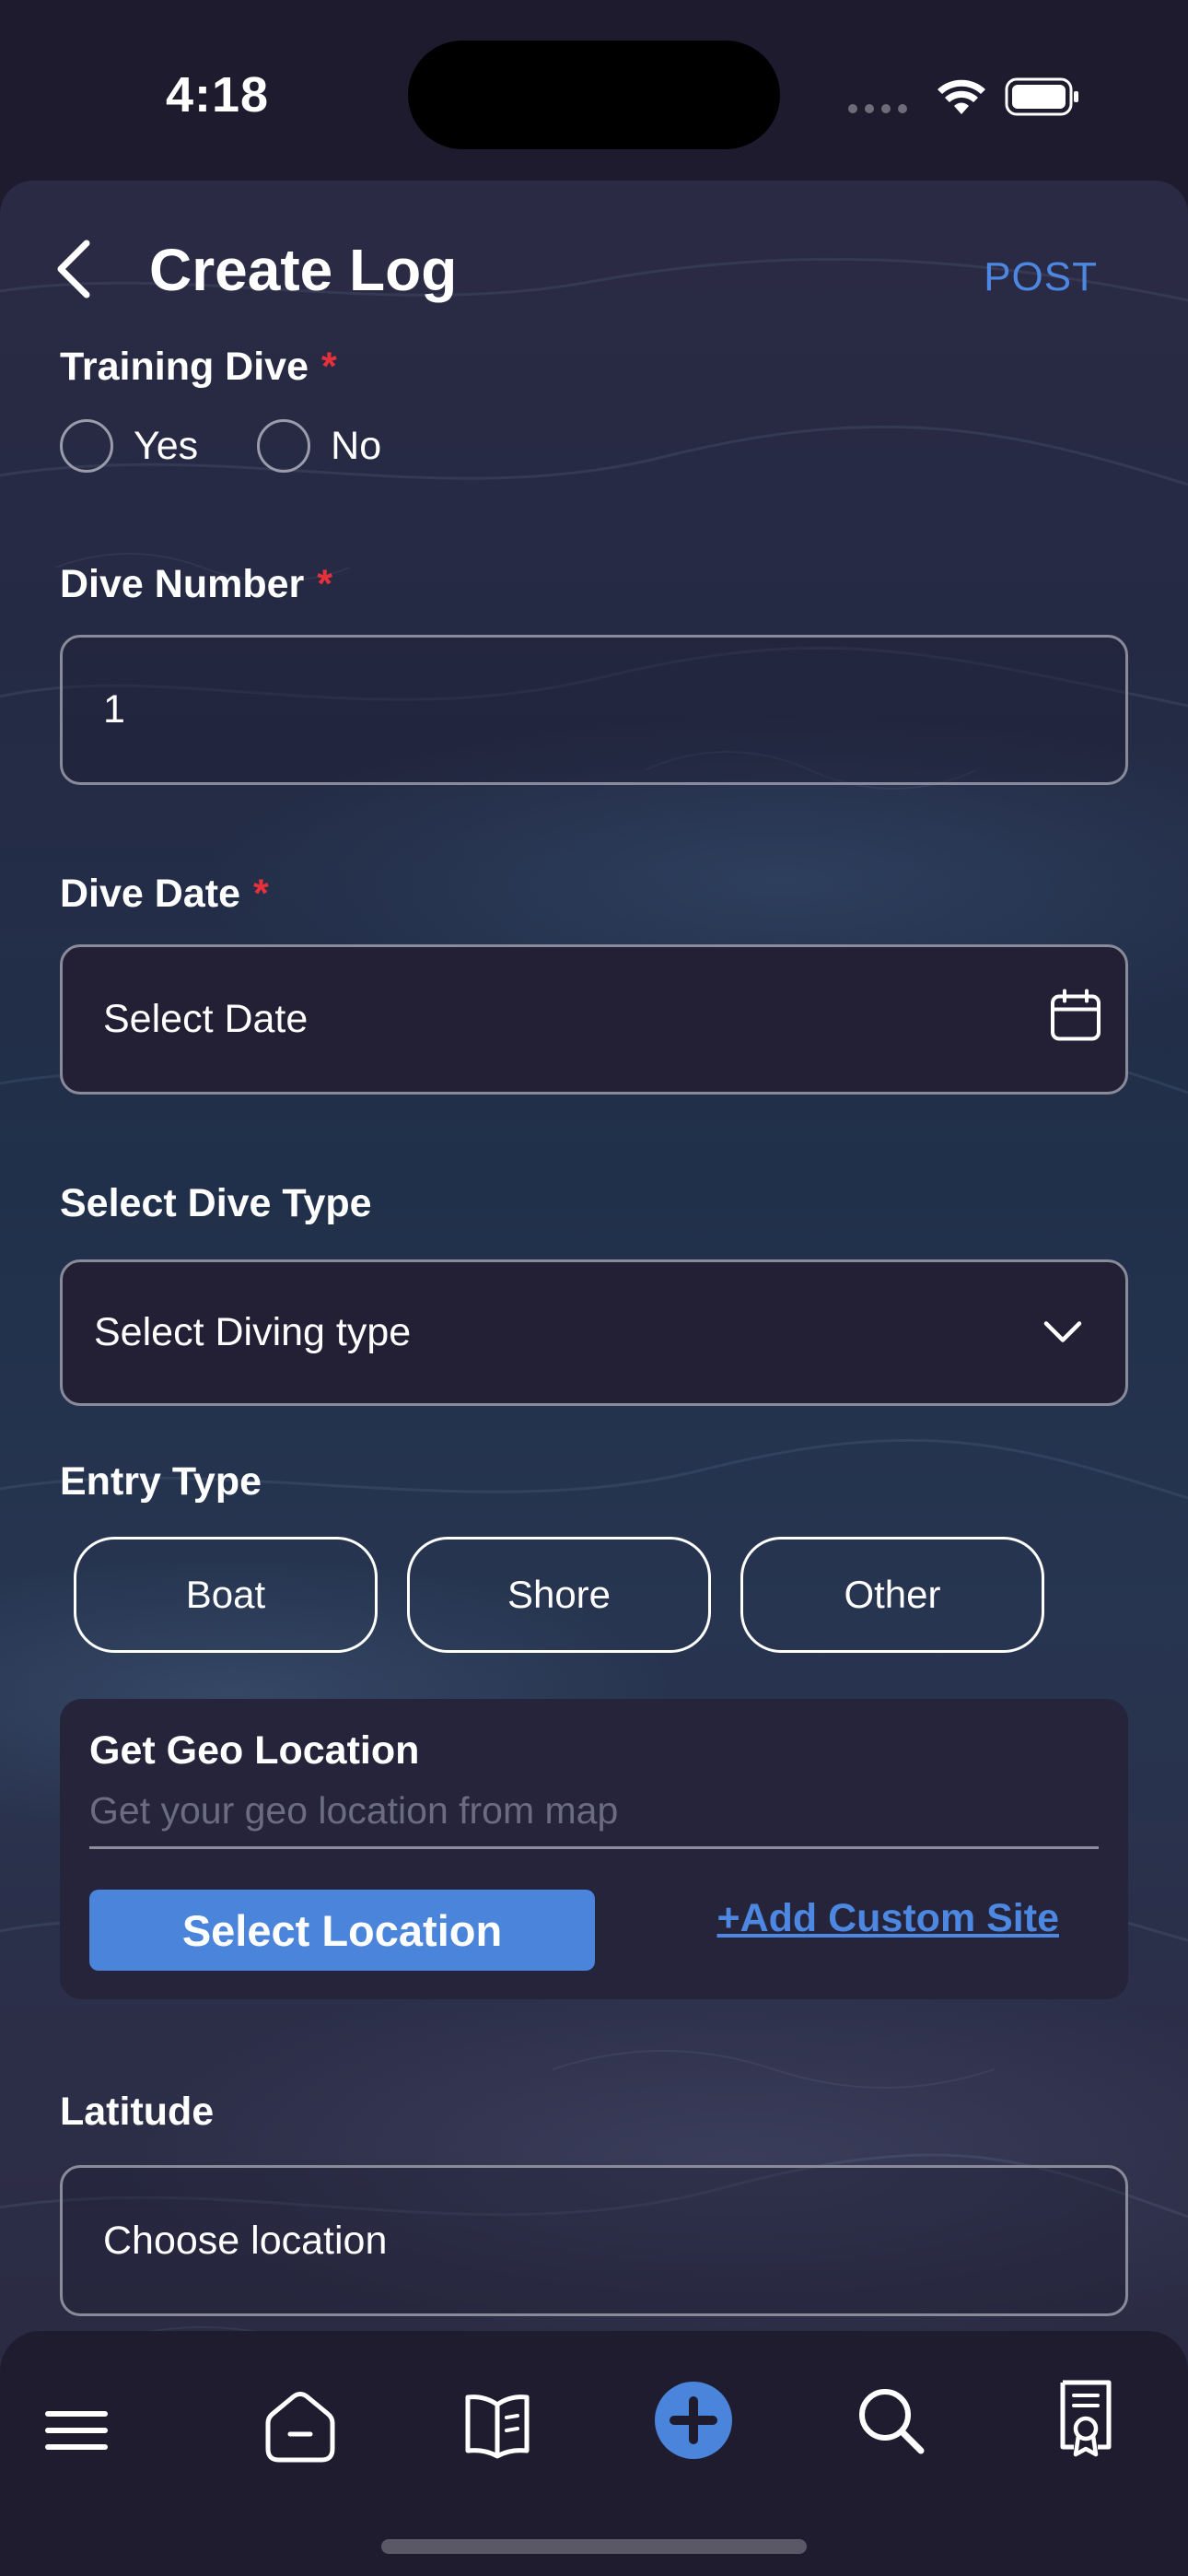 The height and width of the screenshot is (2576, 1188). Describe the element at coordinates (353, 1810) in the screenshot. I see `geo-location-input: Get your geo location from map` at that location.